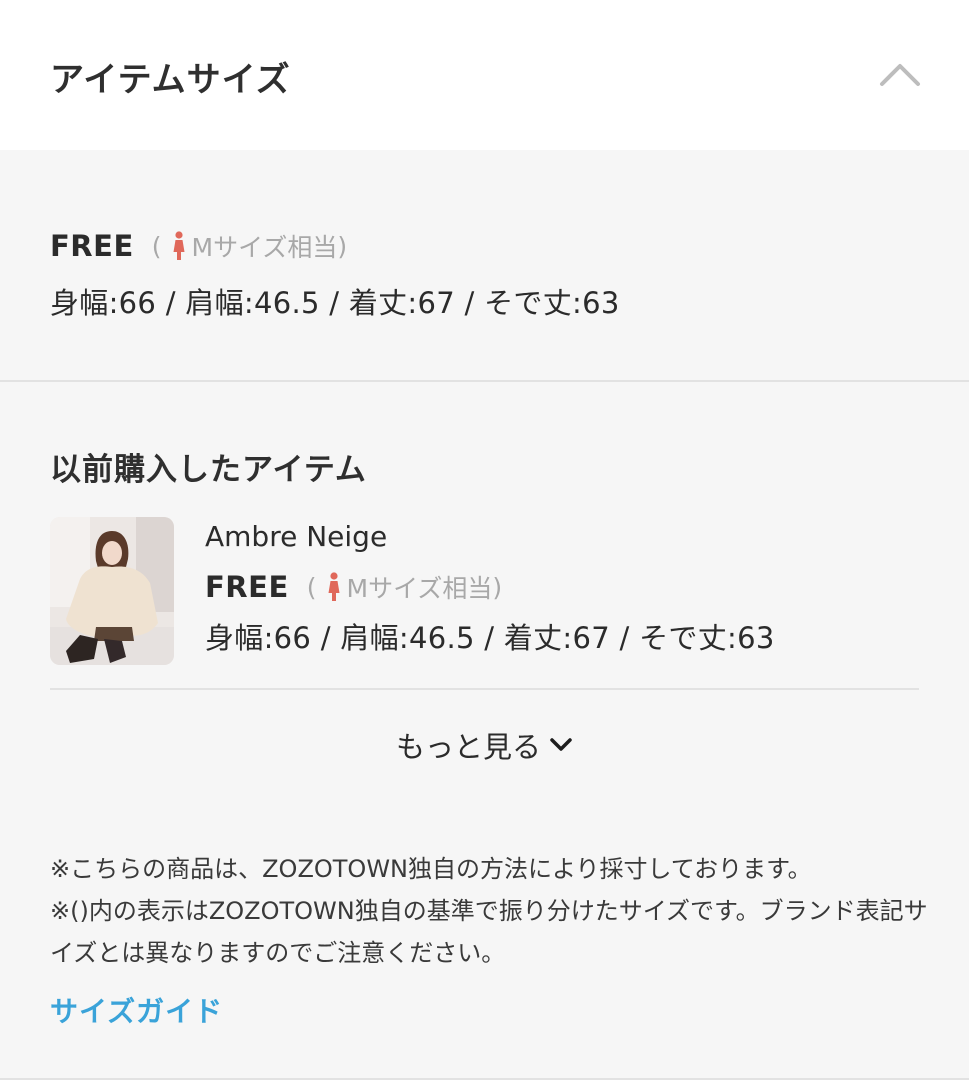 Image resolution: width=969 pixels, height=1080 pixels. Describe the element at coordinates (335, 303) in the screenshot. I see `size-measurements: 身幅:66 / 肩幅:46.5 / 着丈:67 / そで丈:63` at that location.